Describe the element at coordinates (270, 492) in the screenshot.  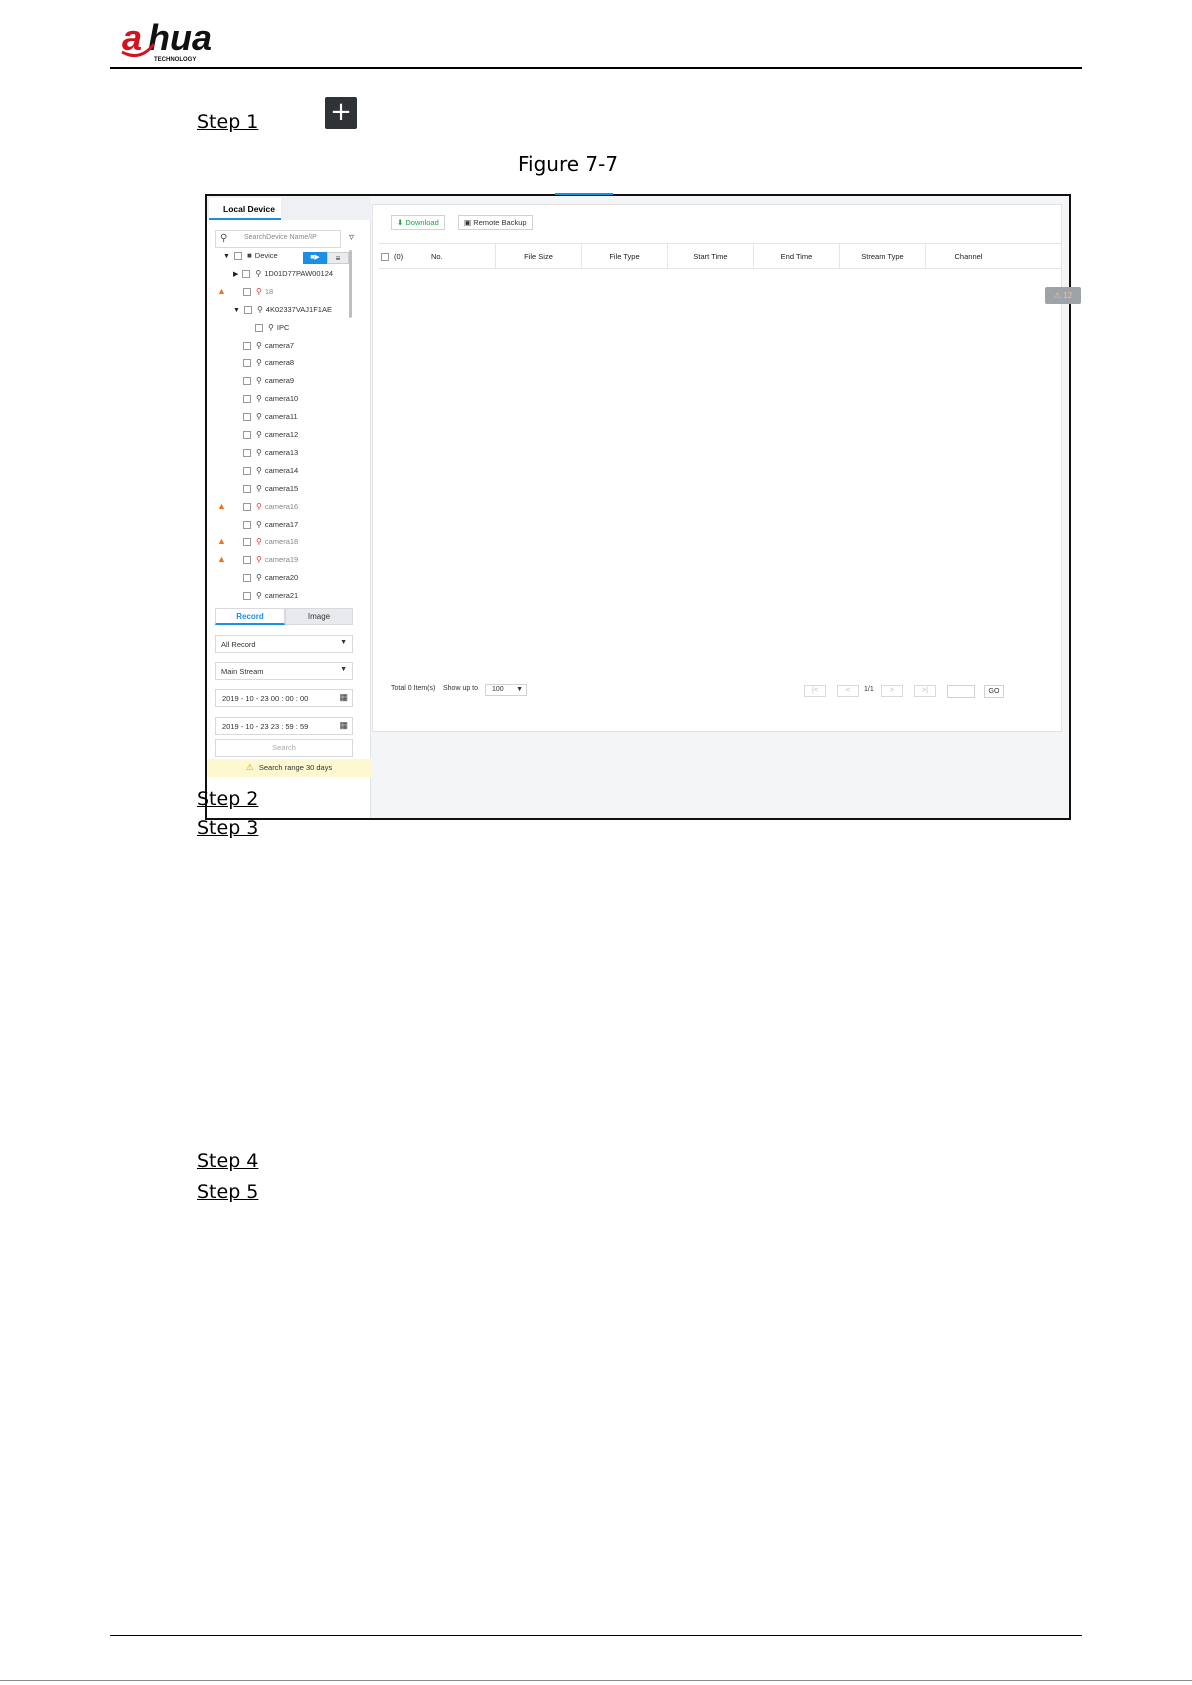
I see `tree-item: ⚲ camera15` at that location.